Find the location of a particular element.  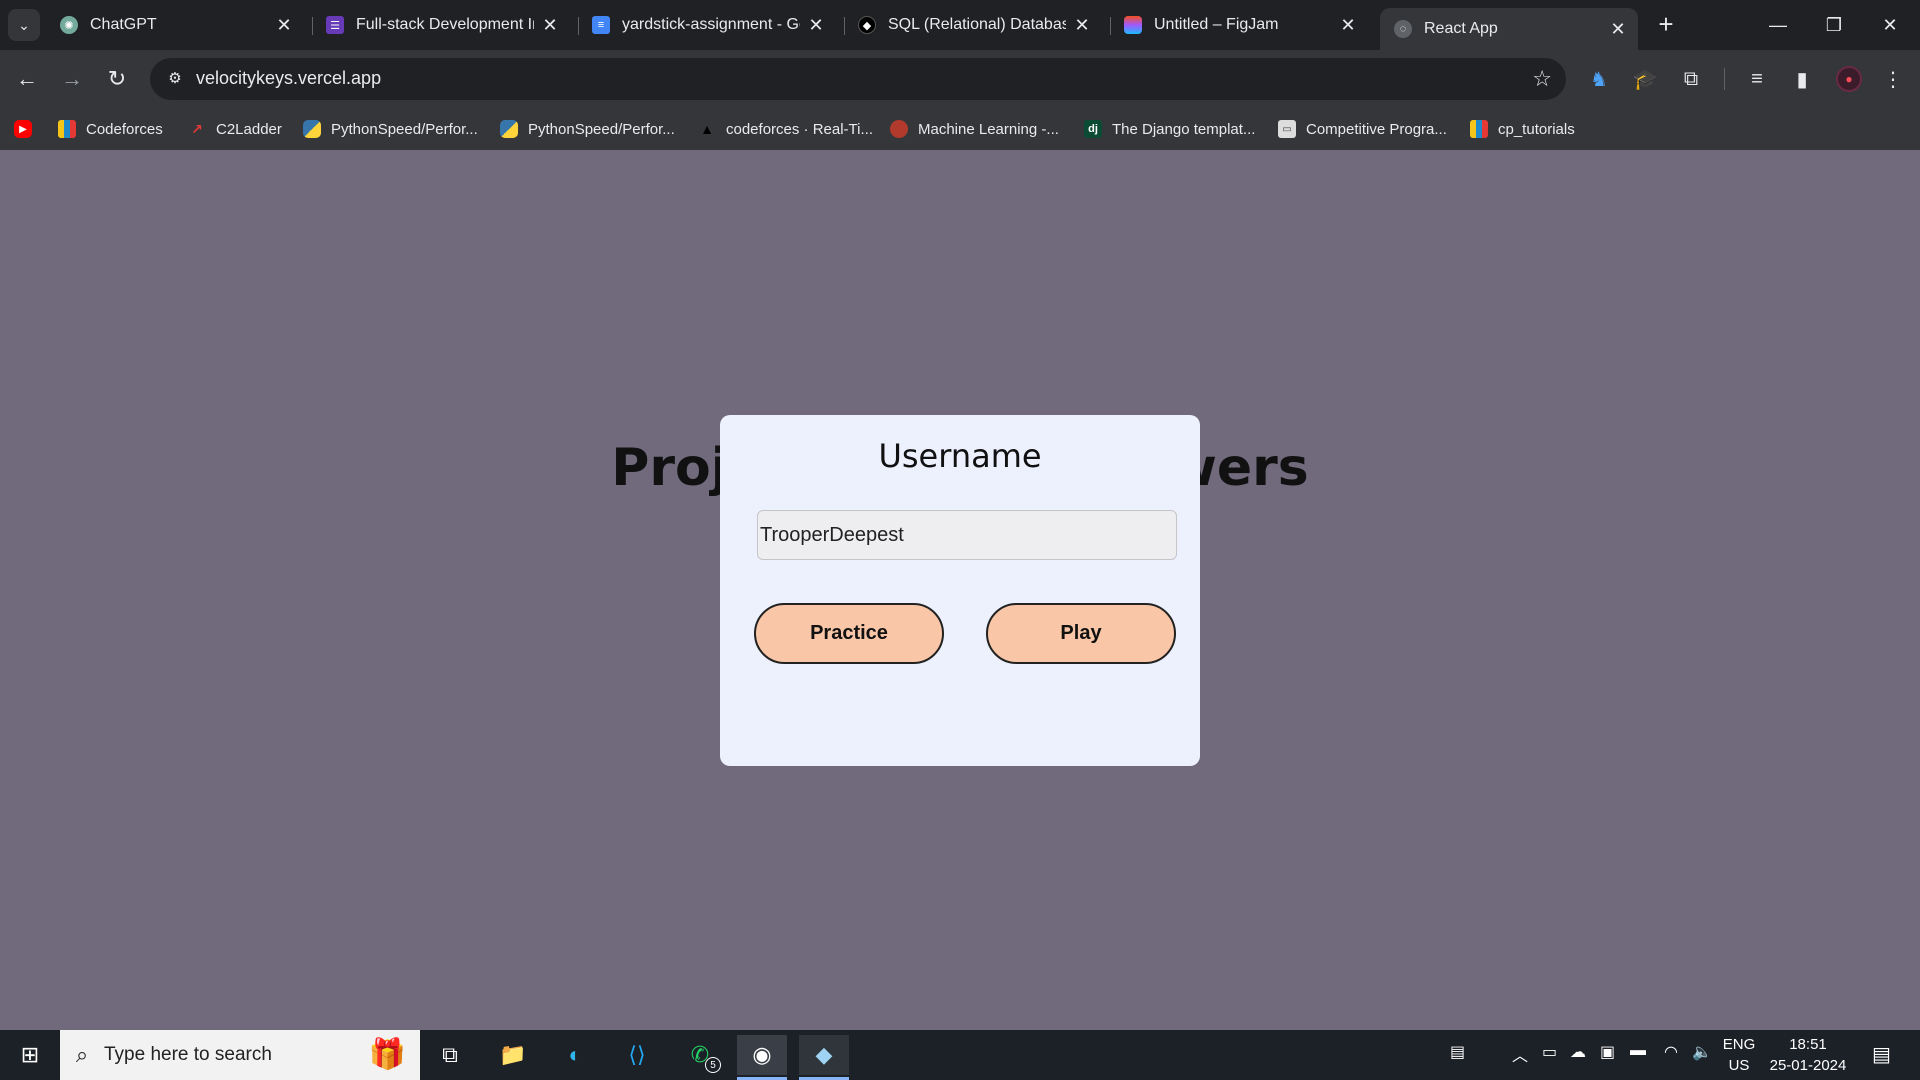

chevron-up-icon: ︿ is located at coordinates (1520, 1054).